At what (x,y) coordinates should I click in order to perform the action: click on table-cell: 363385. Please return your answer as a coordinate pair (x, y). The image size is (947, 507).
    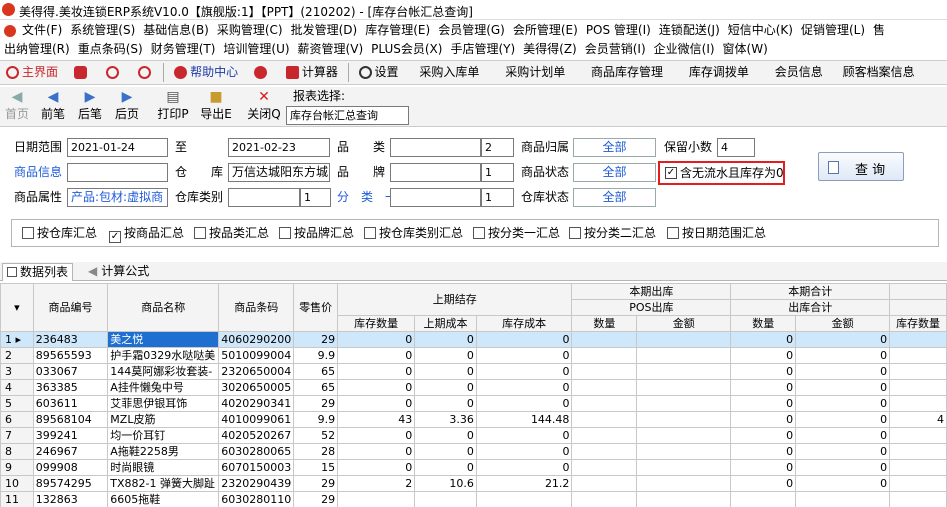
    Looking at the image, I should click on (70, 387).